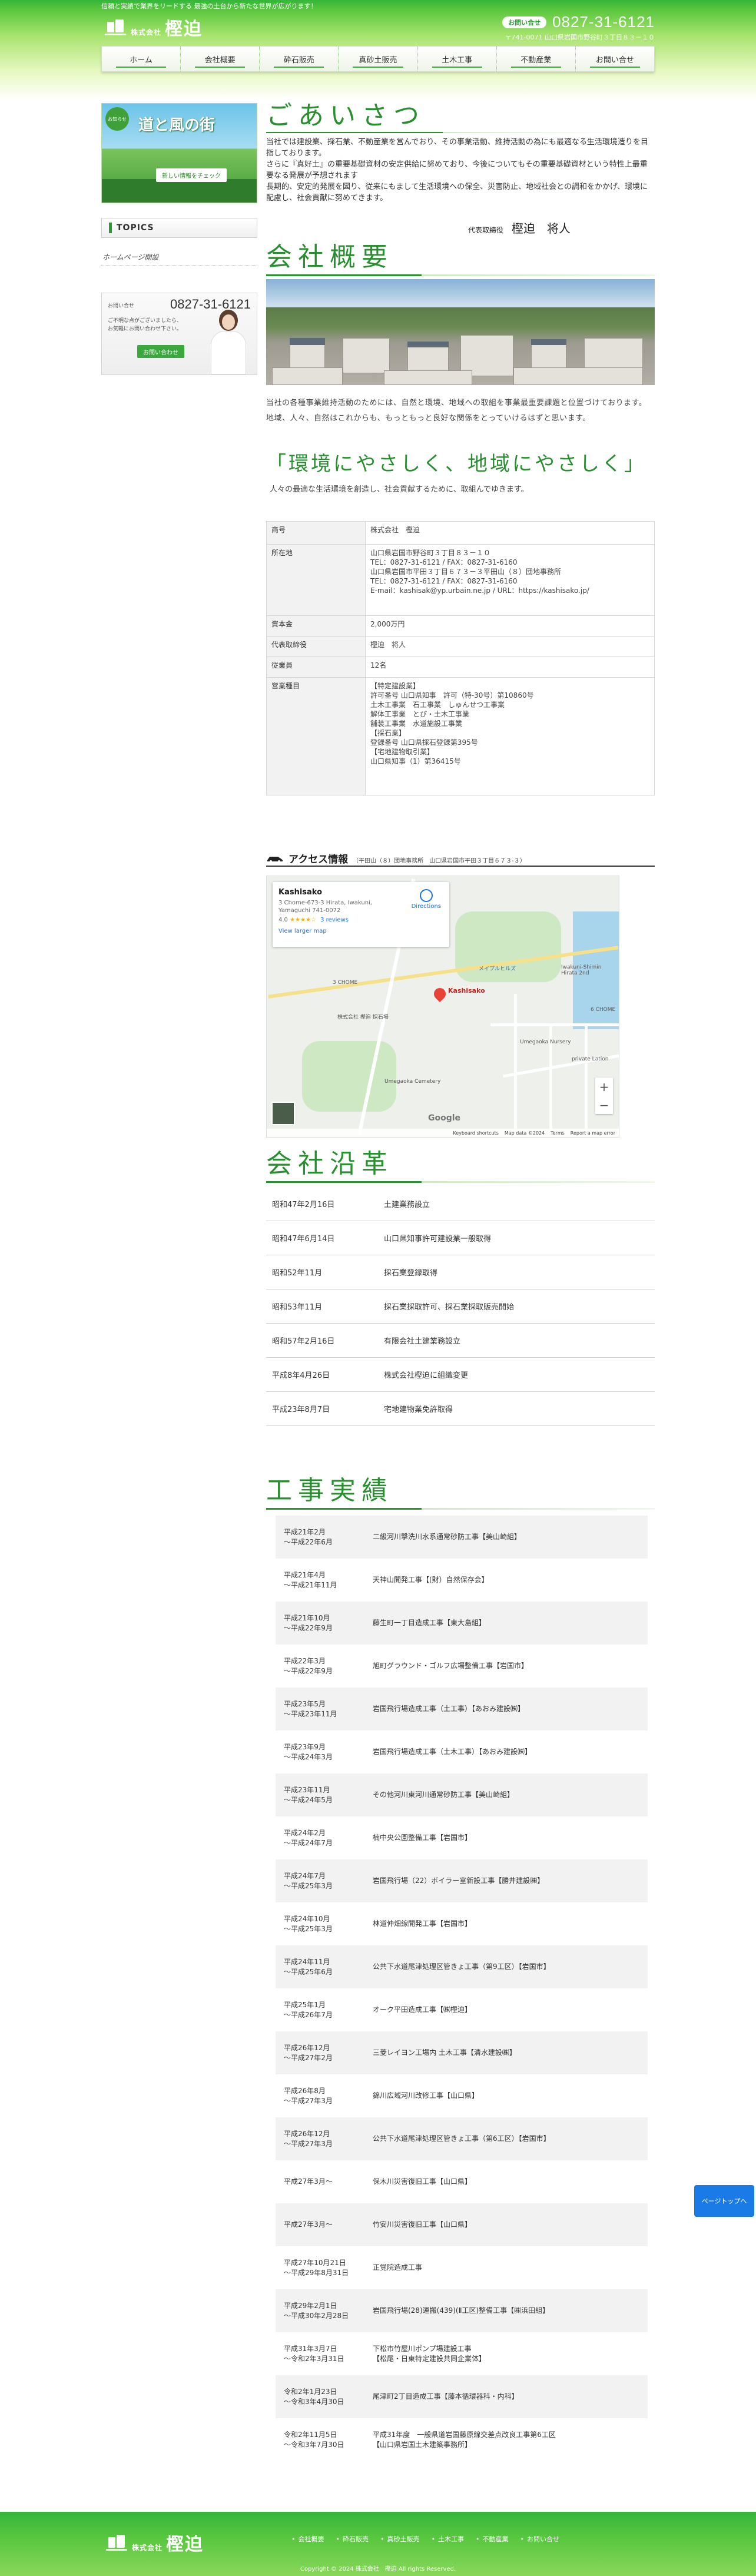 The image size is (756, 2576). What do you see at coordinates (462, 1837) in the screenshot?
I see `list-item: 平成24年2月 〜平成24年7月 楠中央公園整備工事【岩国市】` at bounding box center [462, 1837].